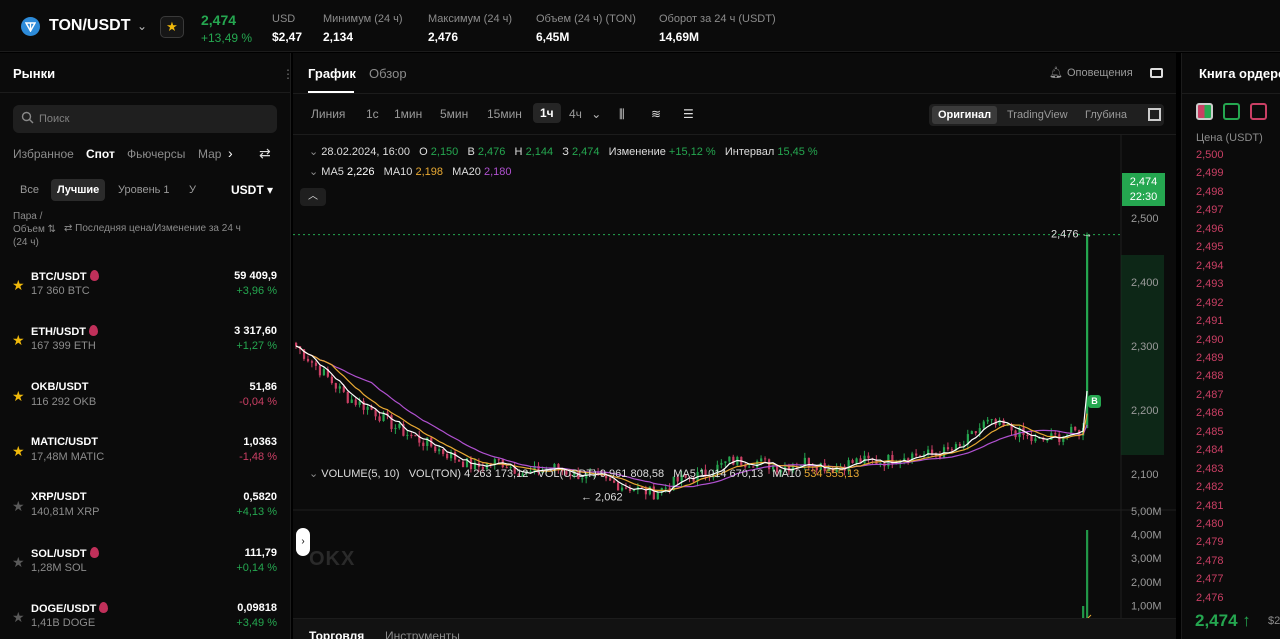 Image resolution: width=1280 pixels, height=639 pixels. Describe the element at coordinates (287, 28) in the screenshot. I see `stat-usd: USD $2,47` at that location.